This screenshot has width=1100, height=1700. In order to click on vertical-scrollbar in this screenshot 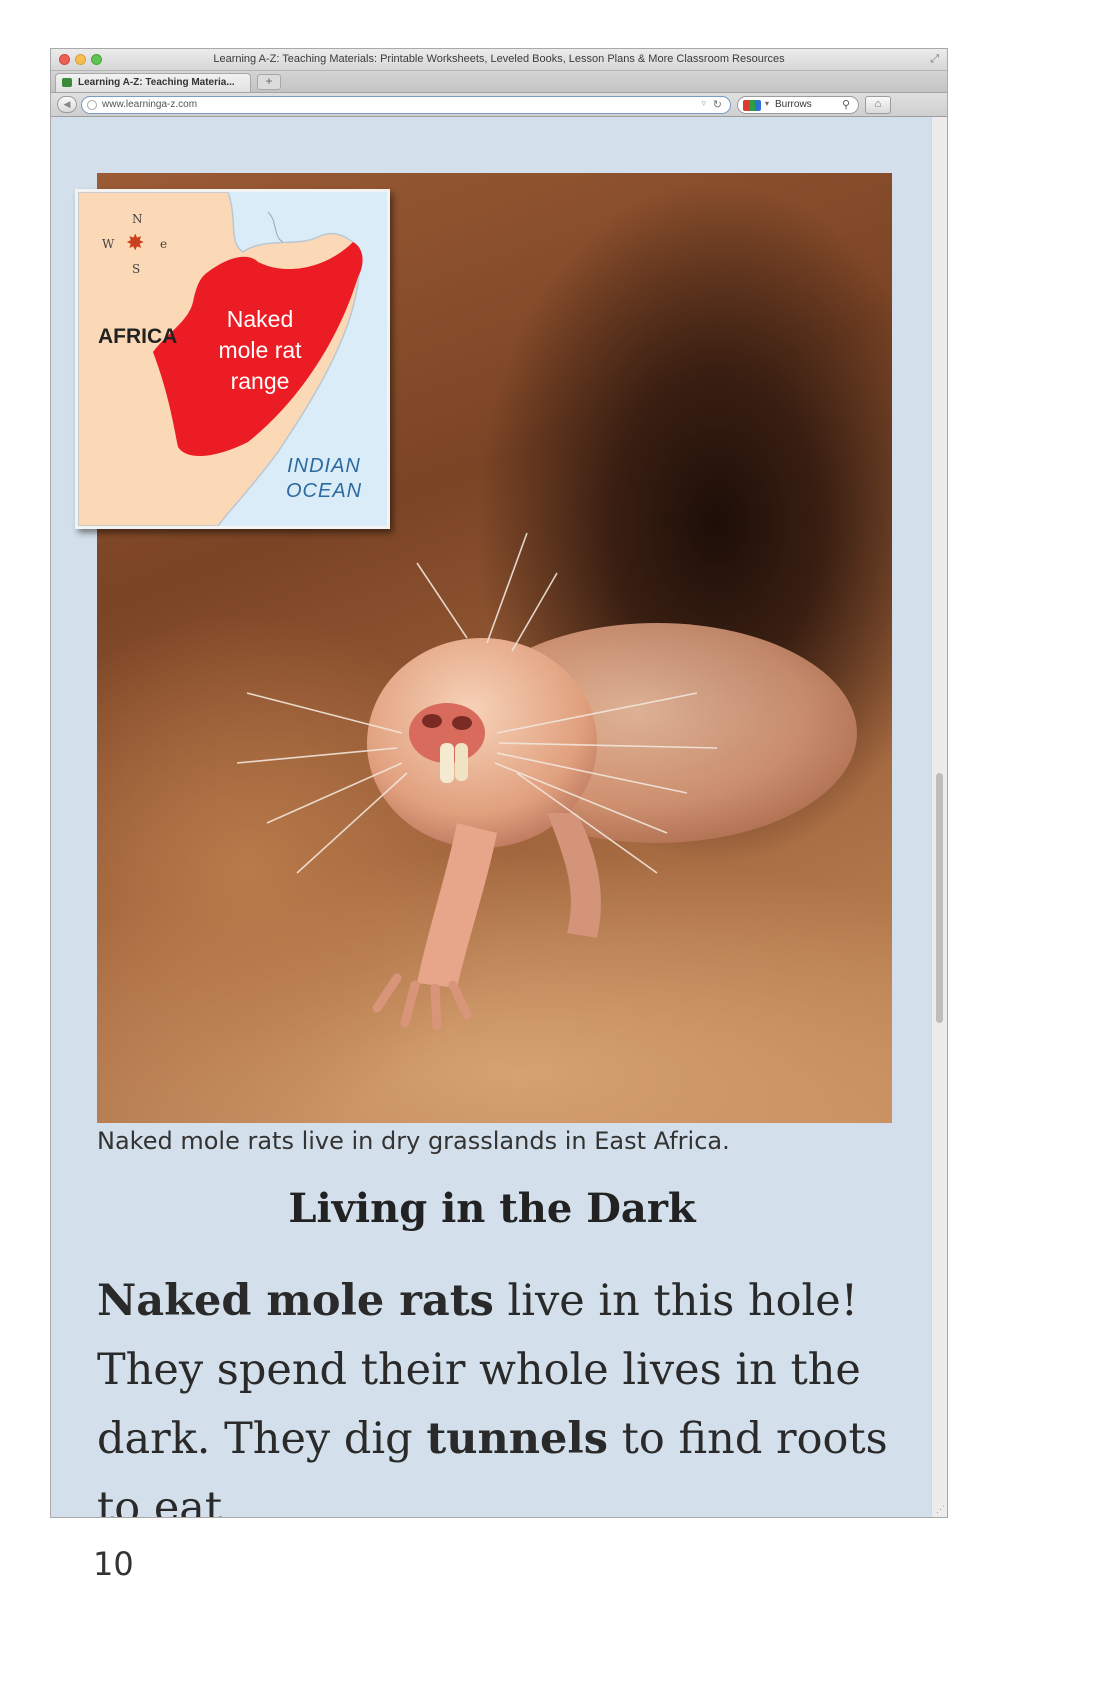, I will do `click(939, 817)`.